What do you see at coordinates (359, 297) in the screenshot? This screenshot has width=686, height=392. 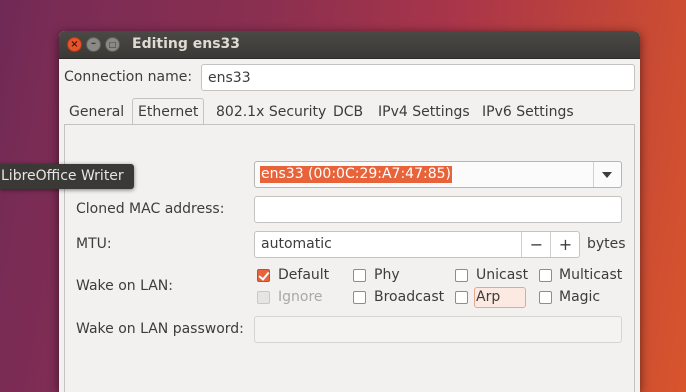 I see `wol-broadcast-checkbox` at bounding box center [359, 297].